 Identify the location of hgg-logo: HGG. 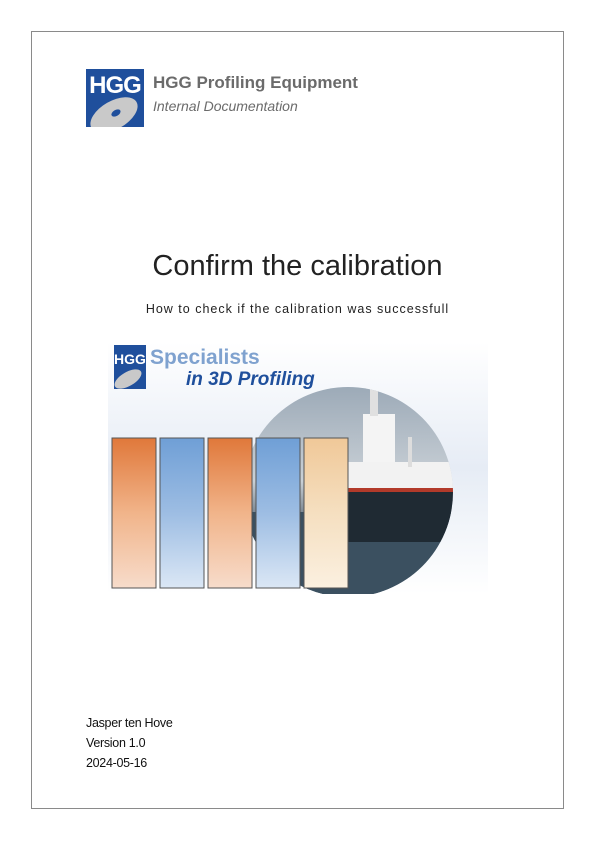
(115, 98).